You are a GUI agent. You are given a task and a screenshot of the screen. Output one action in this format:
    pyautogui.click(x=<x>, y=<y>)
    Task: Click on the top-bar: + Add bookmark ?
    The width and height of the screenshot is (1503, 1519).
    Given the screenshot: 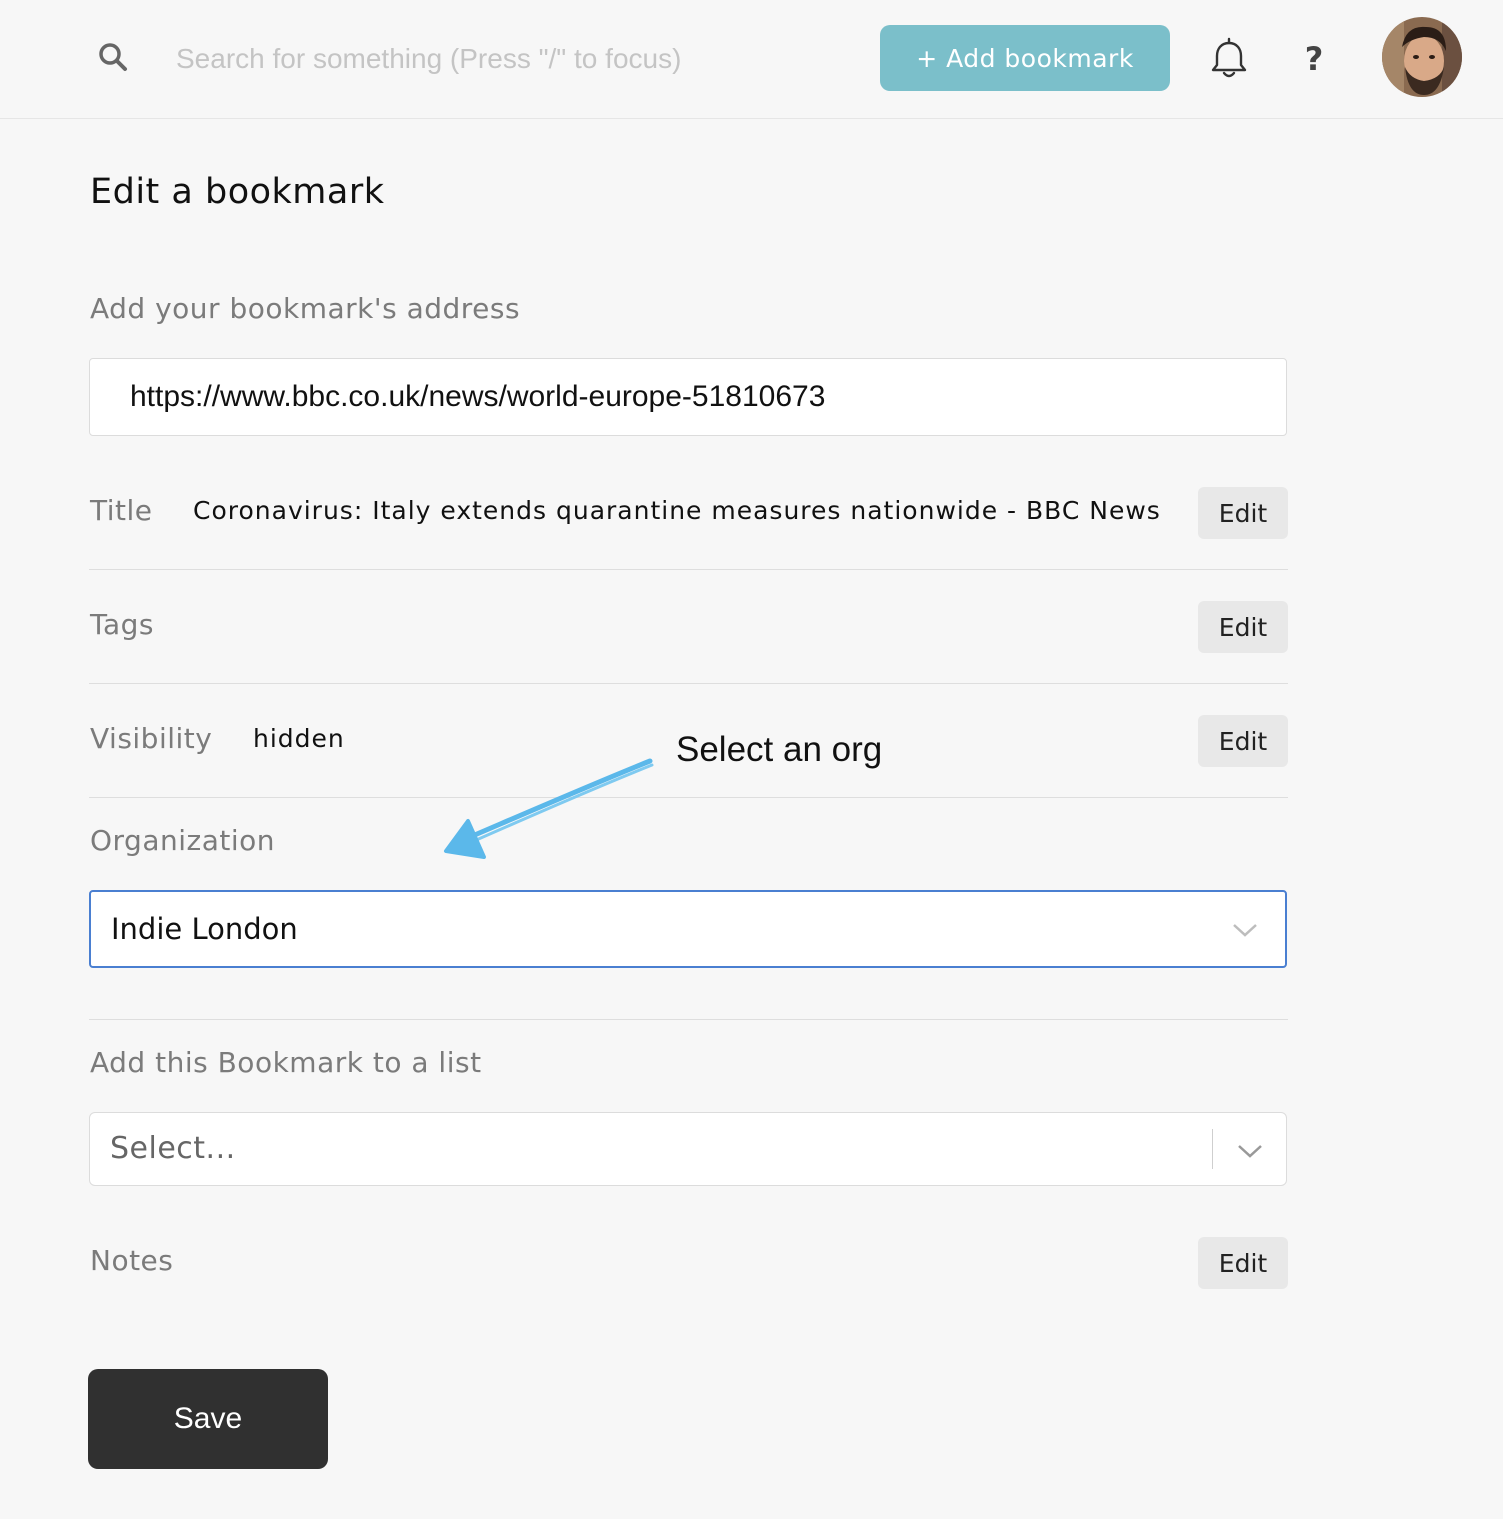 What is the action you would take?
    pyautogui.click(x=751, y=59)
    